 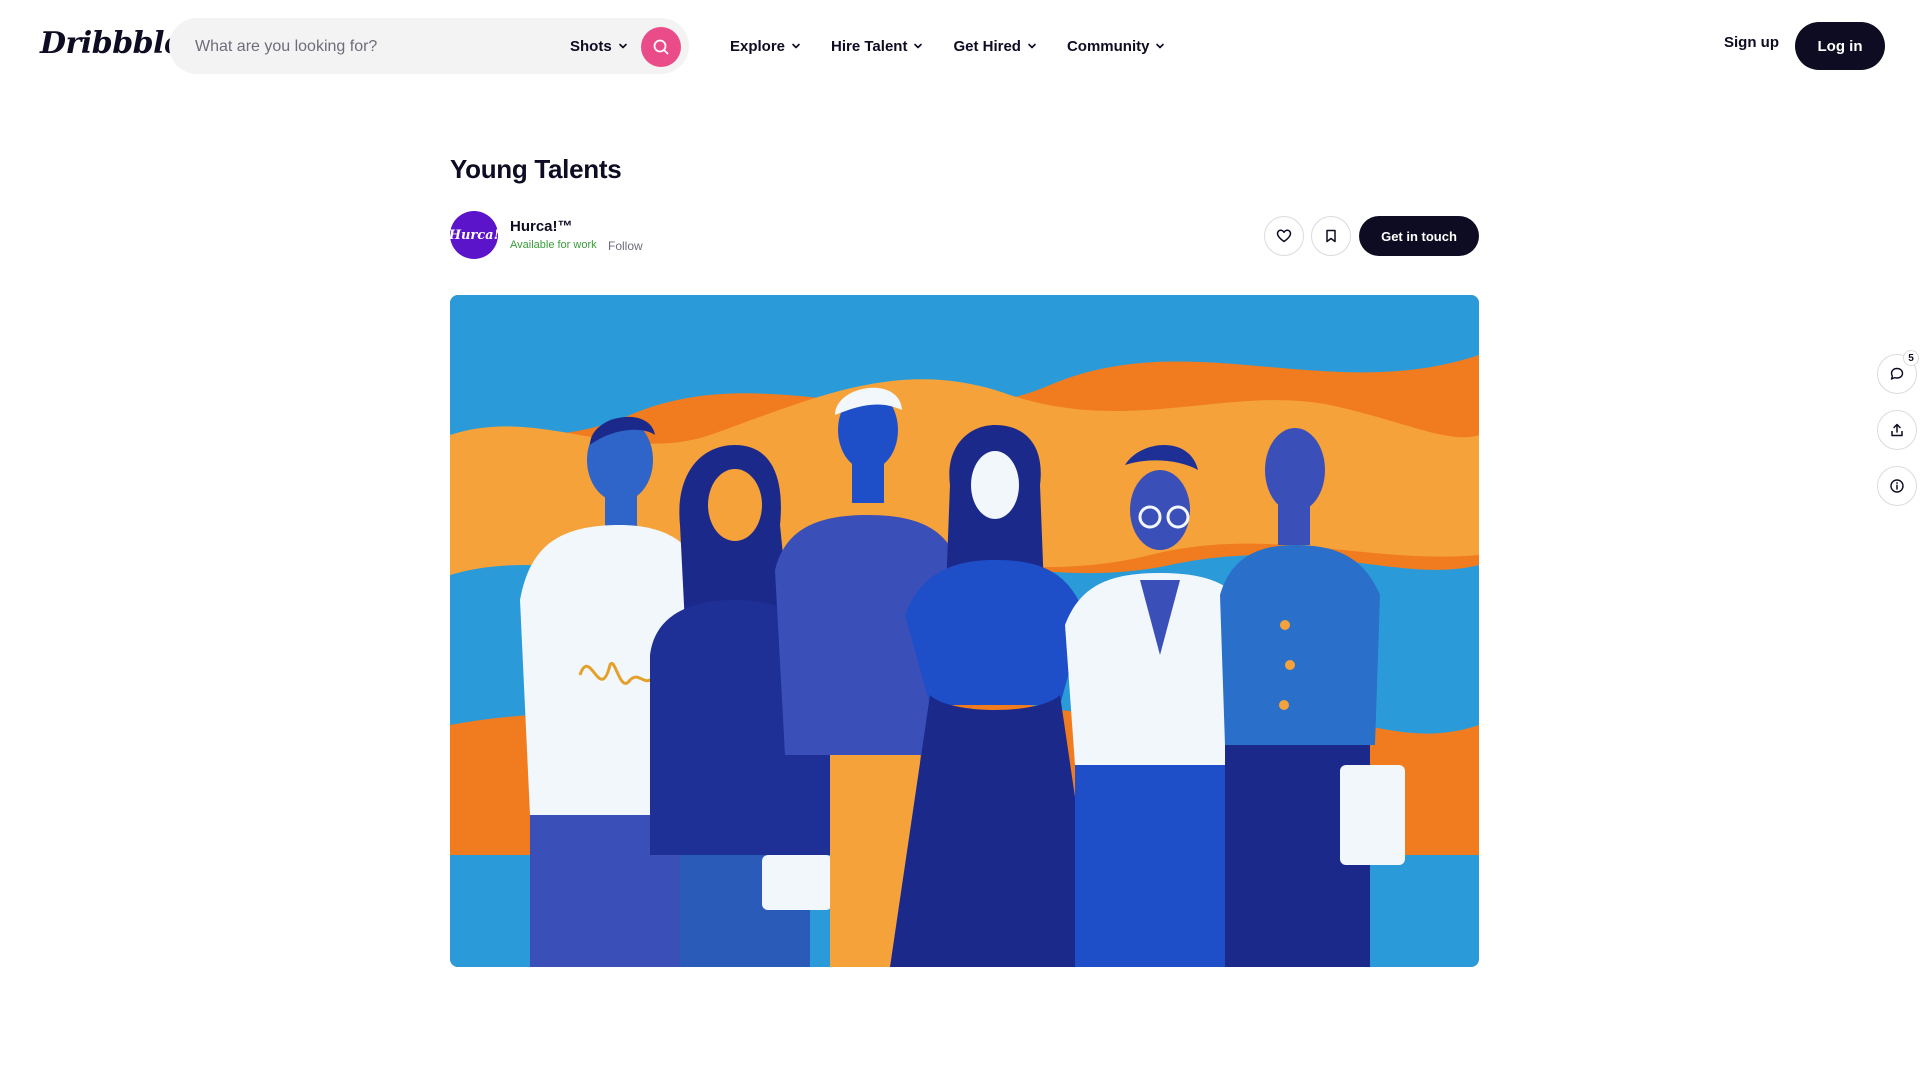 I want to click on search-type-dropdown: Shots, so click(x=599, y=46).